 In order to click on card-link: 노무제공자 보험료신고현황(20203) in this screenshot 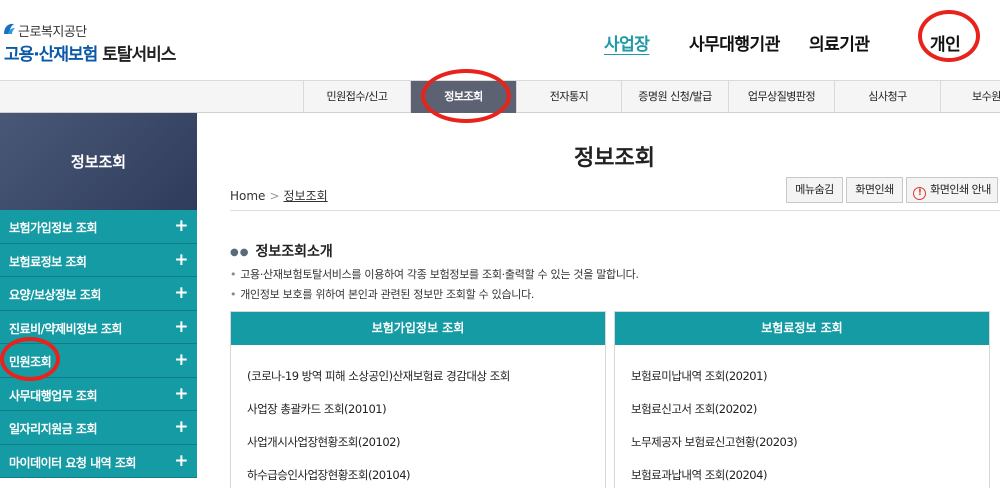, I will do `click(714, 442)`.